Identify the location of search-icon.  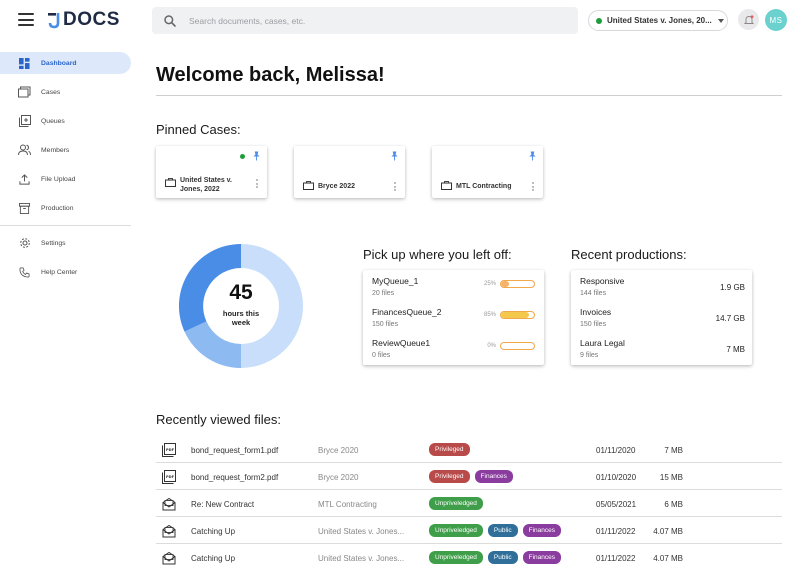
(170, 20).